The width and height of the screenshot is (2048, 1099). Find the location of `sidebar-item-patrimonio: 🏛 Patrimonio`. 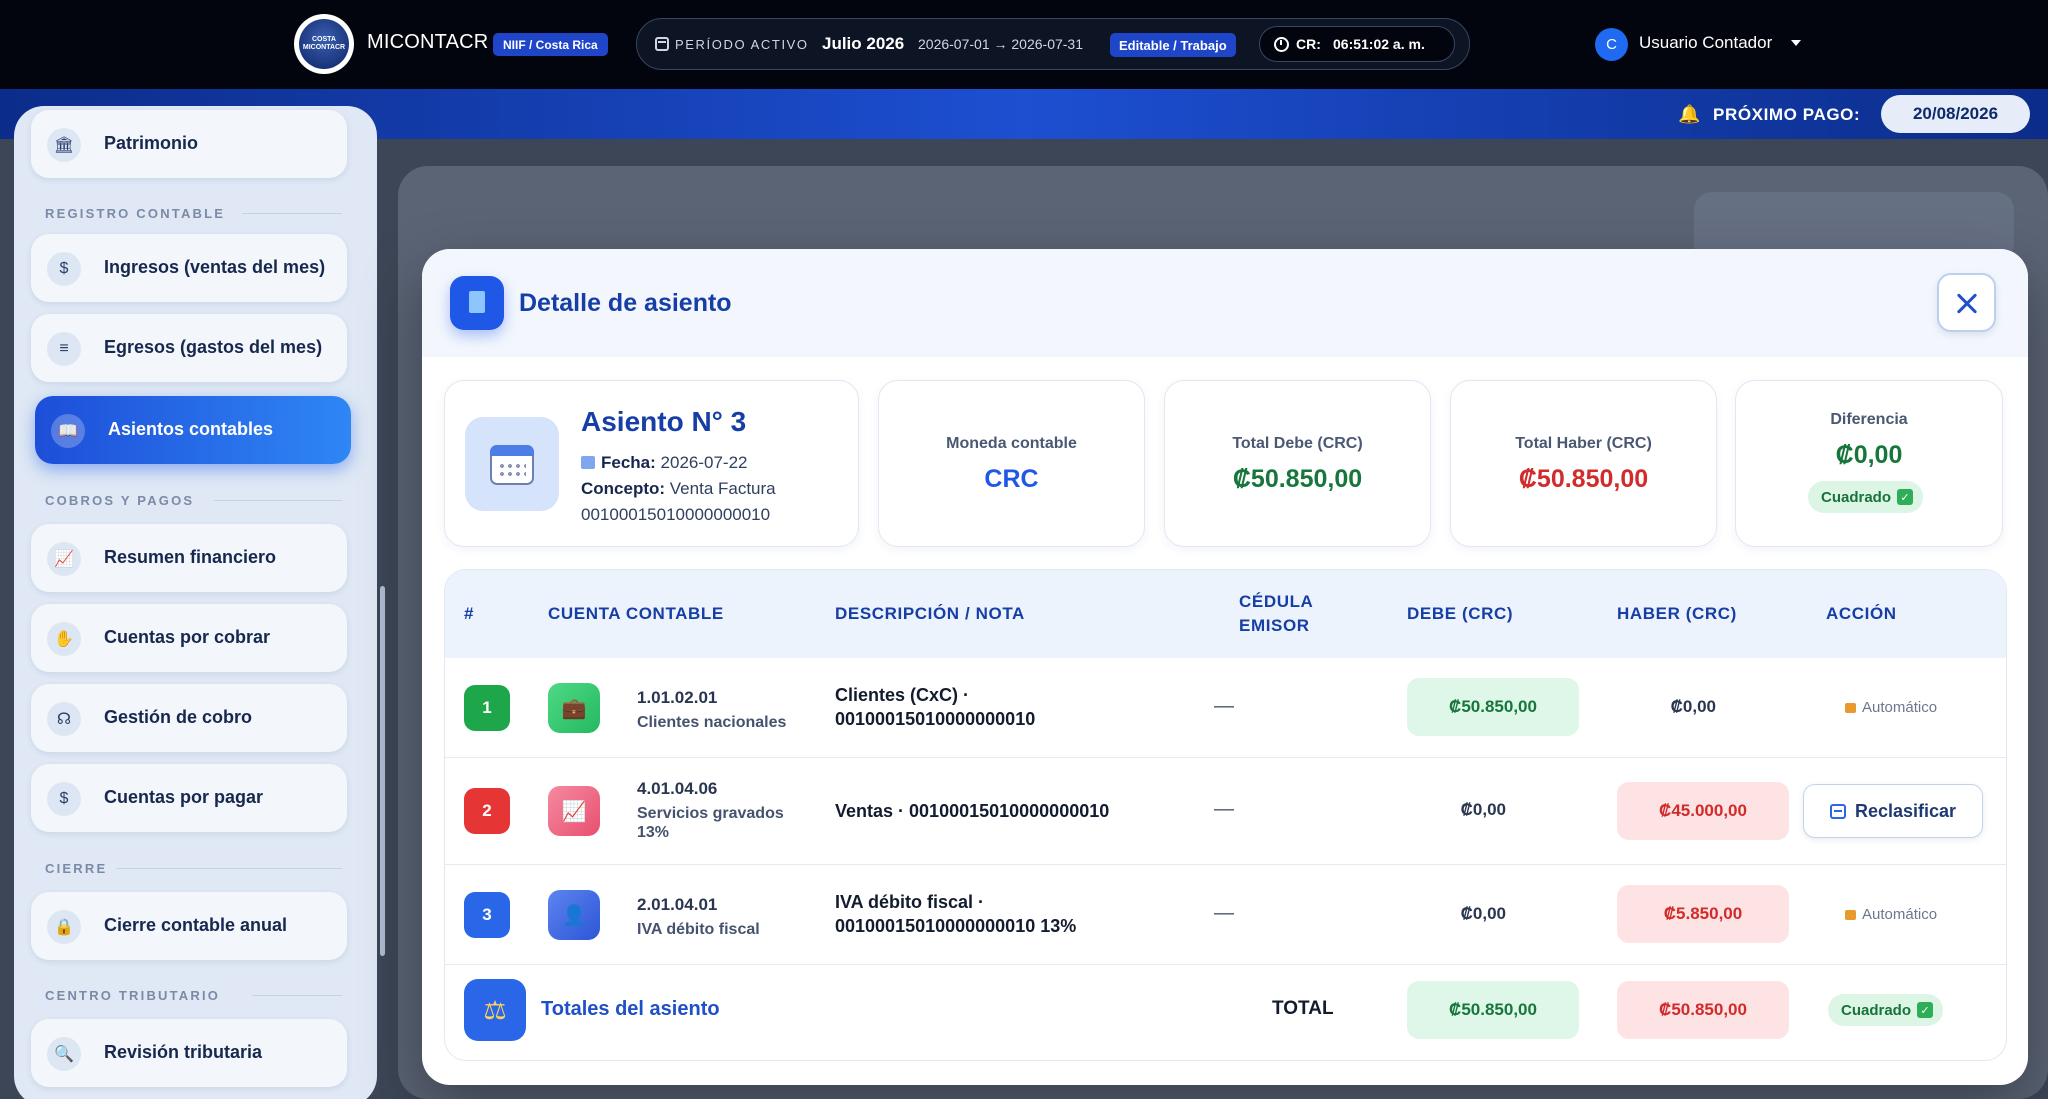

sidebar-item-patrimonio: 🏛 Patrimonio is located at coordinates (189, 144).